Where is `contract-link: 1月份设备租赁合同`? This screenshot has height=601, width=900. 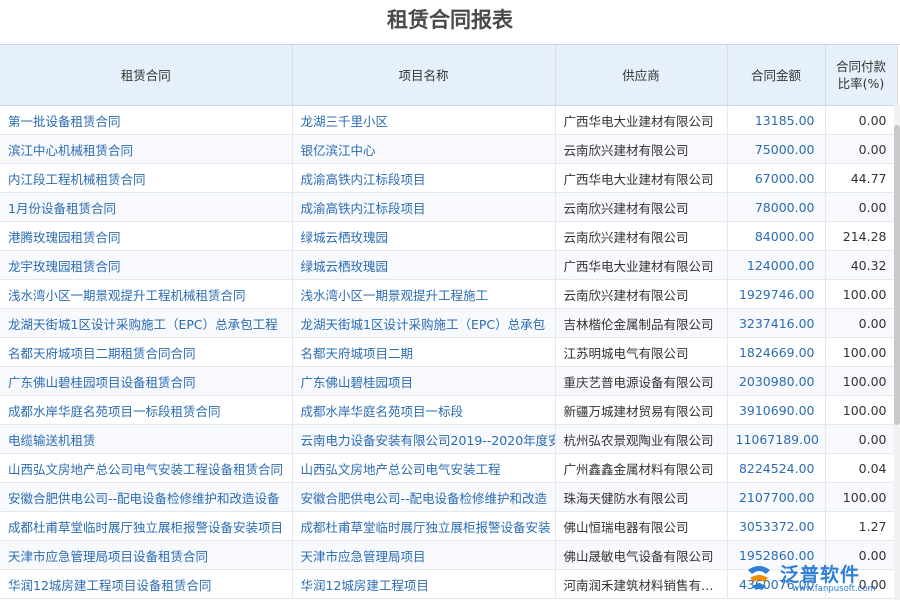 contract-link: 1月份设备租赁合同 is located at coordinates (146, 207).